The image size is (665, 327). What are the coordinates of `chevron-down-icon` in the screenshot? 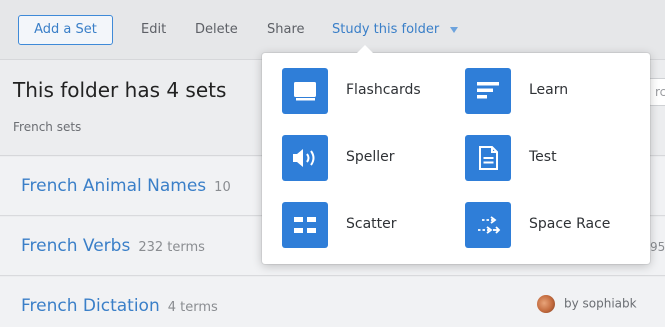 It's located at (454, 30).